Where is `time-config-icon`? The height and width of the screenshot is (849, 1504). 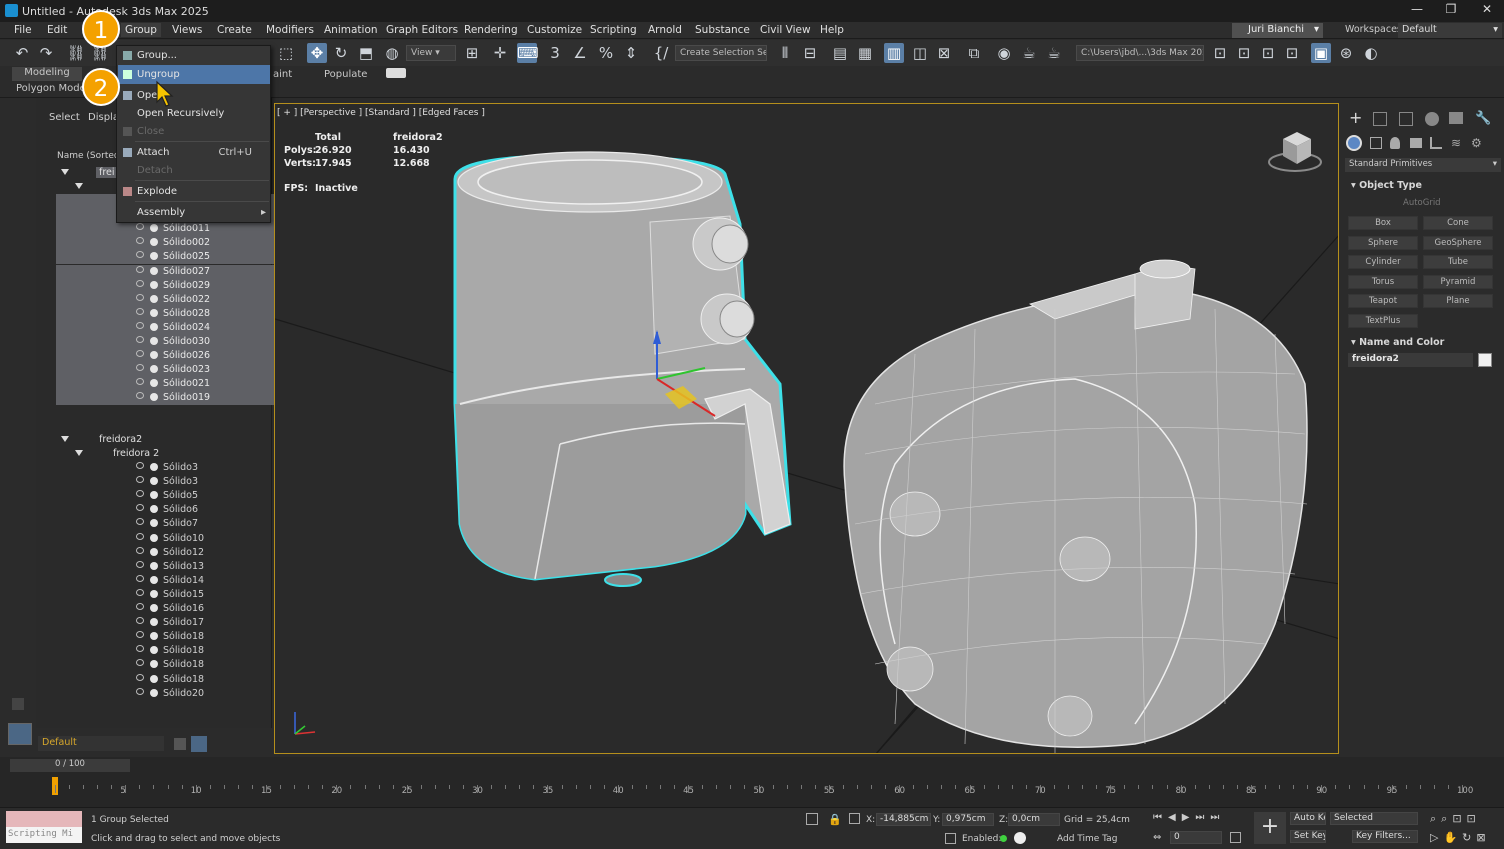
time-config-icon is located at coordinates (1235, 837).